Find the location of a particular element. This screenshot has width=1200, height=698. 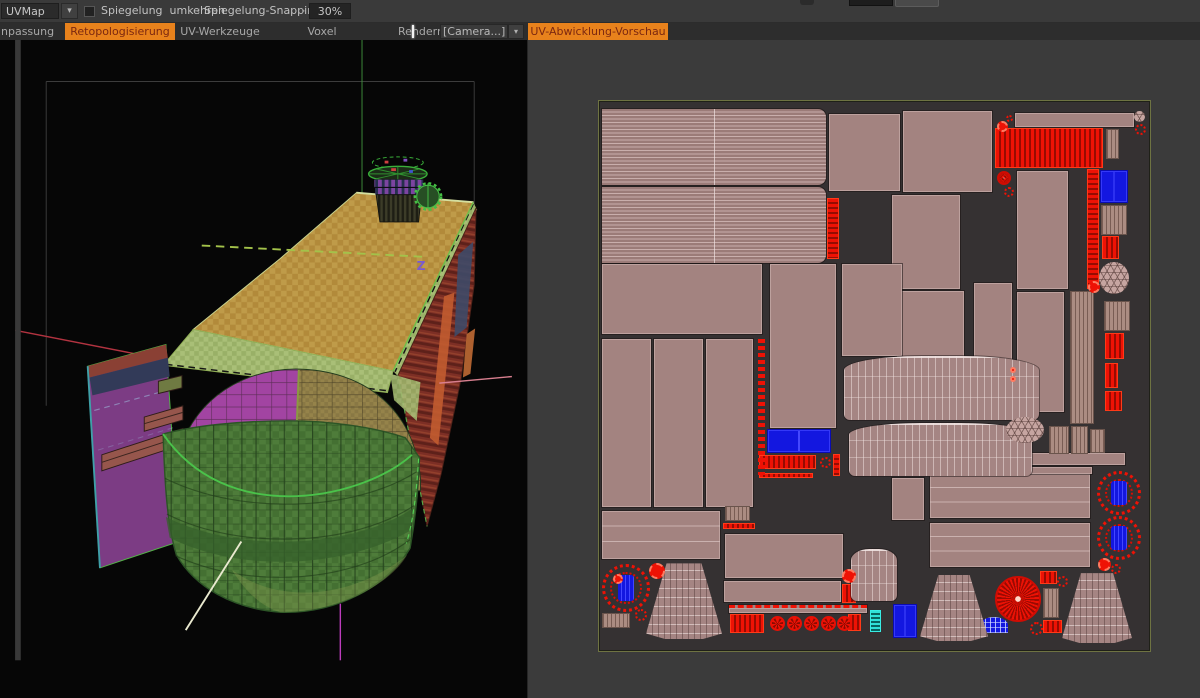

tab-uv-abwicklung-vorschau: UV-Abwicklung-Vorschau is located at coordinates (598, 31).